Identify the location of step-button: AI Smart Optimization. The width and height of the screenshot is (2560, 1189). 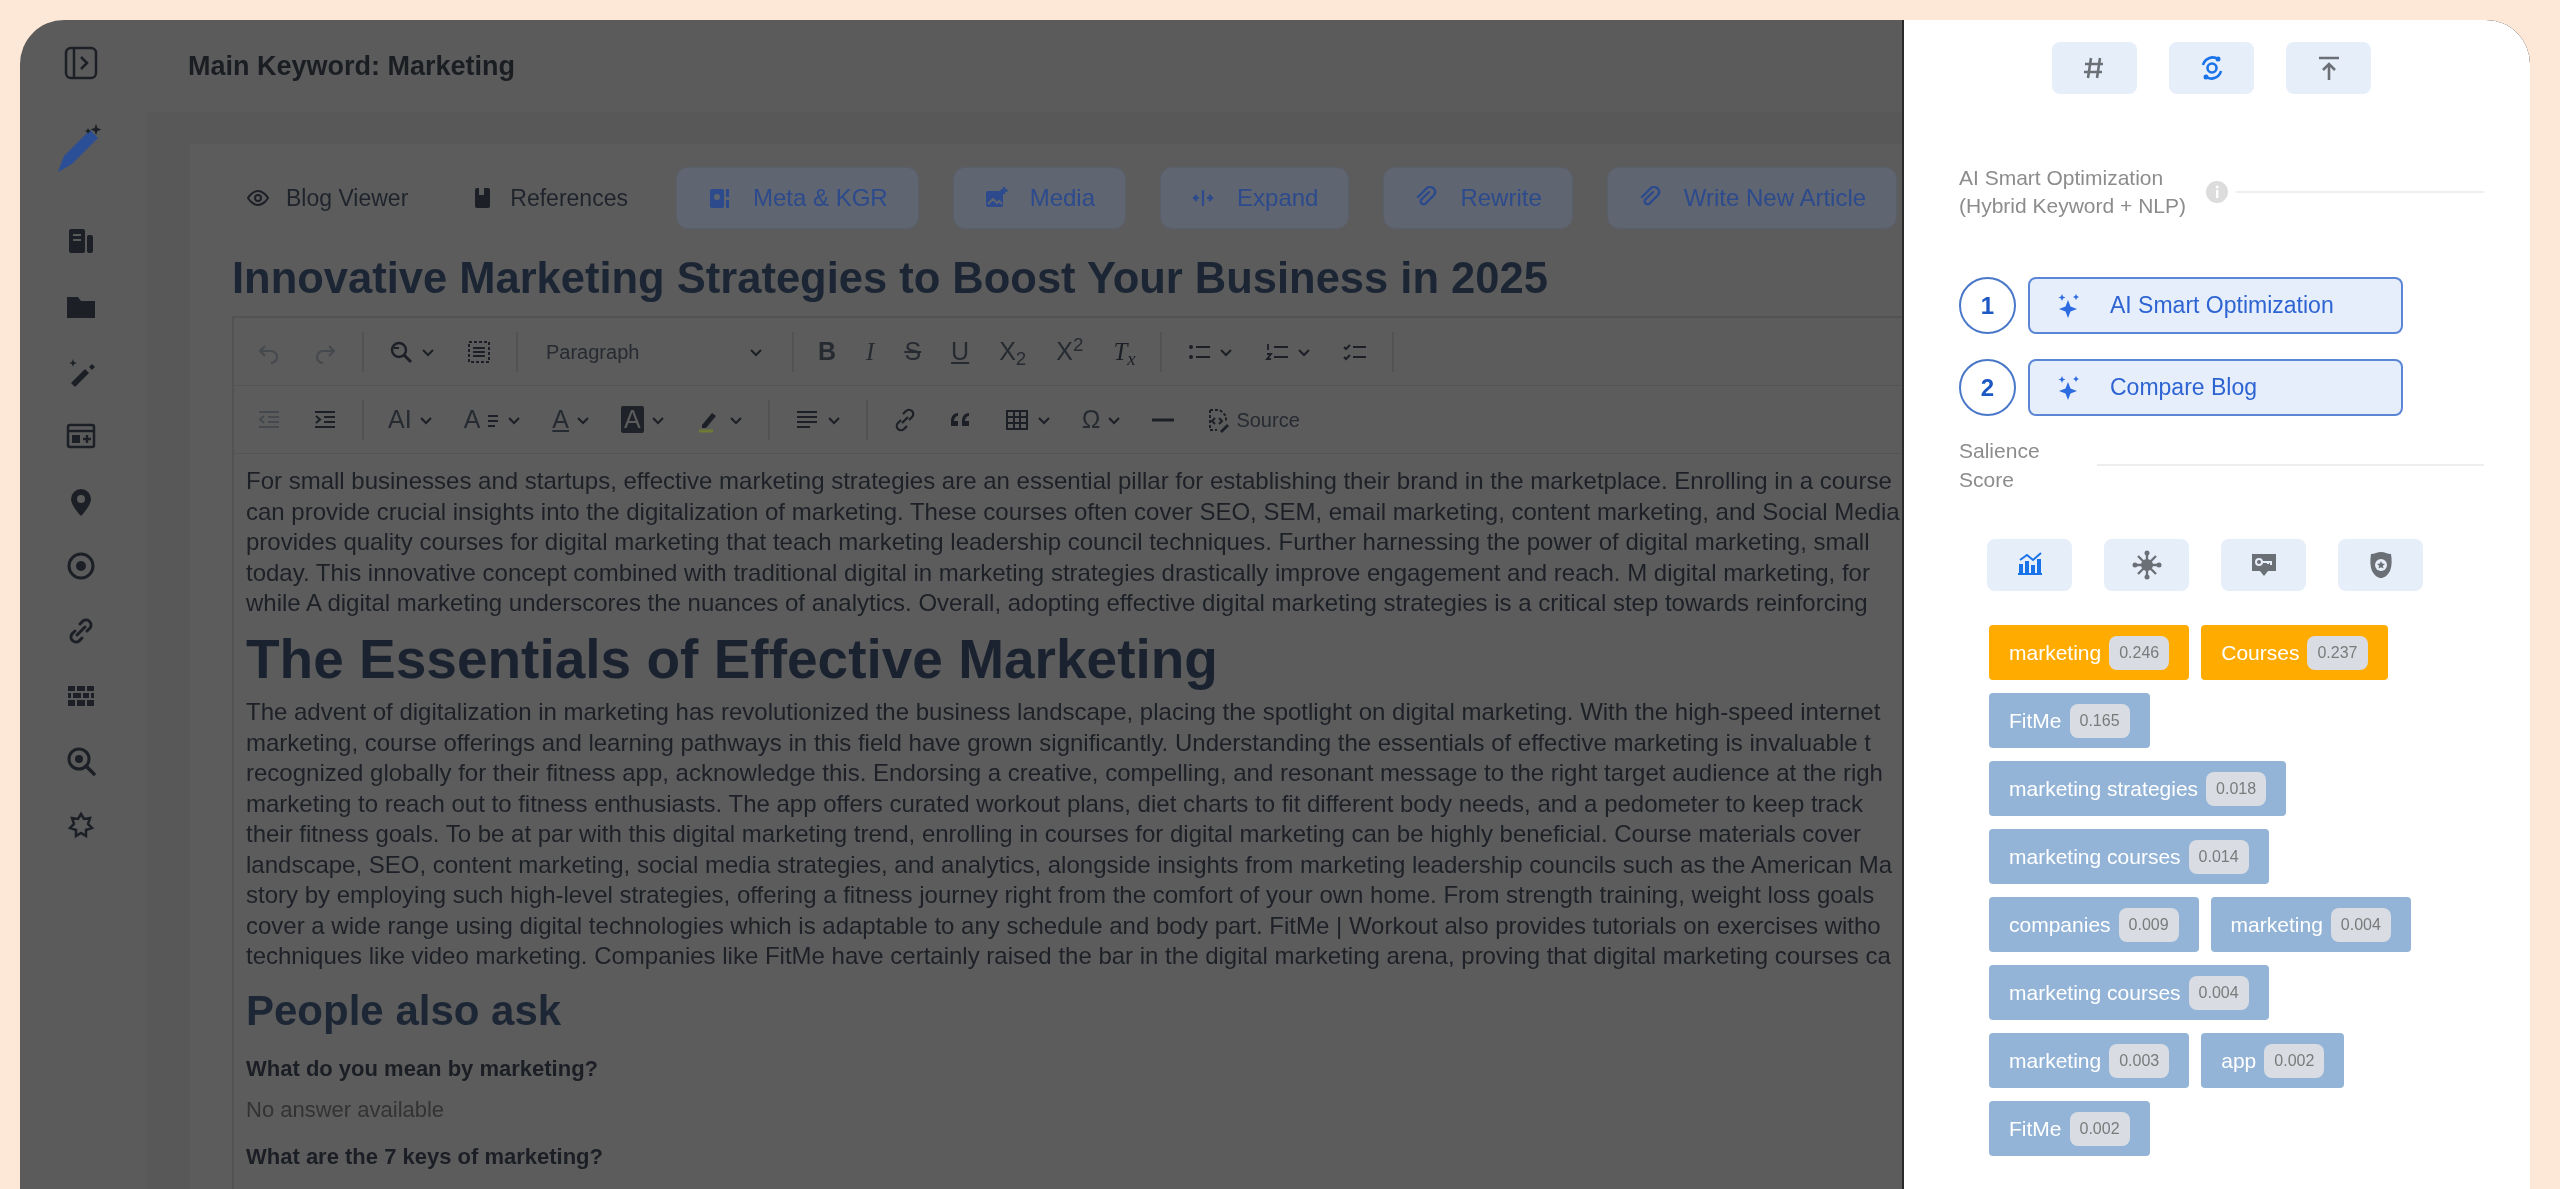
(2215, 305).